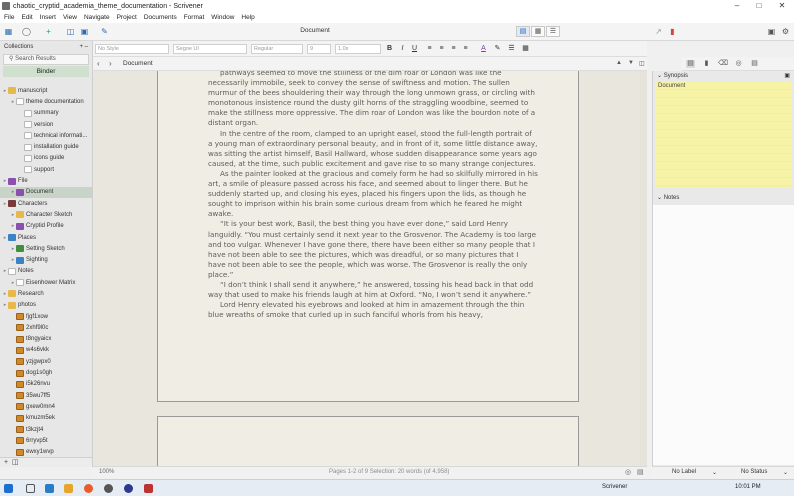  What do you see at coordinates (8, 31) in the screenshot?
I see `binder-toggle-icon: ▦` at bounding box center [8, 31].